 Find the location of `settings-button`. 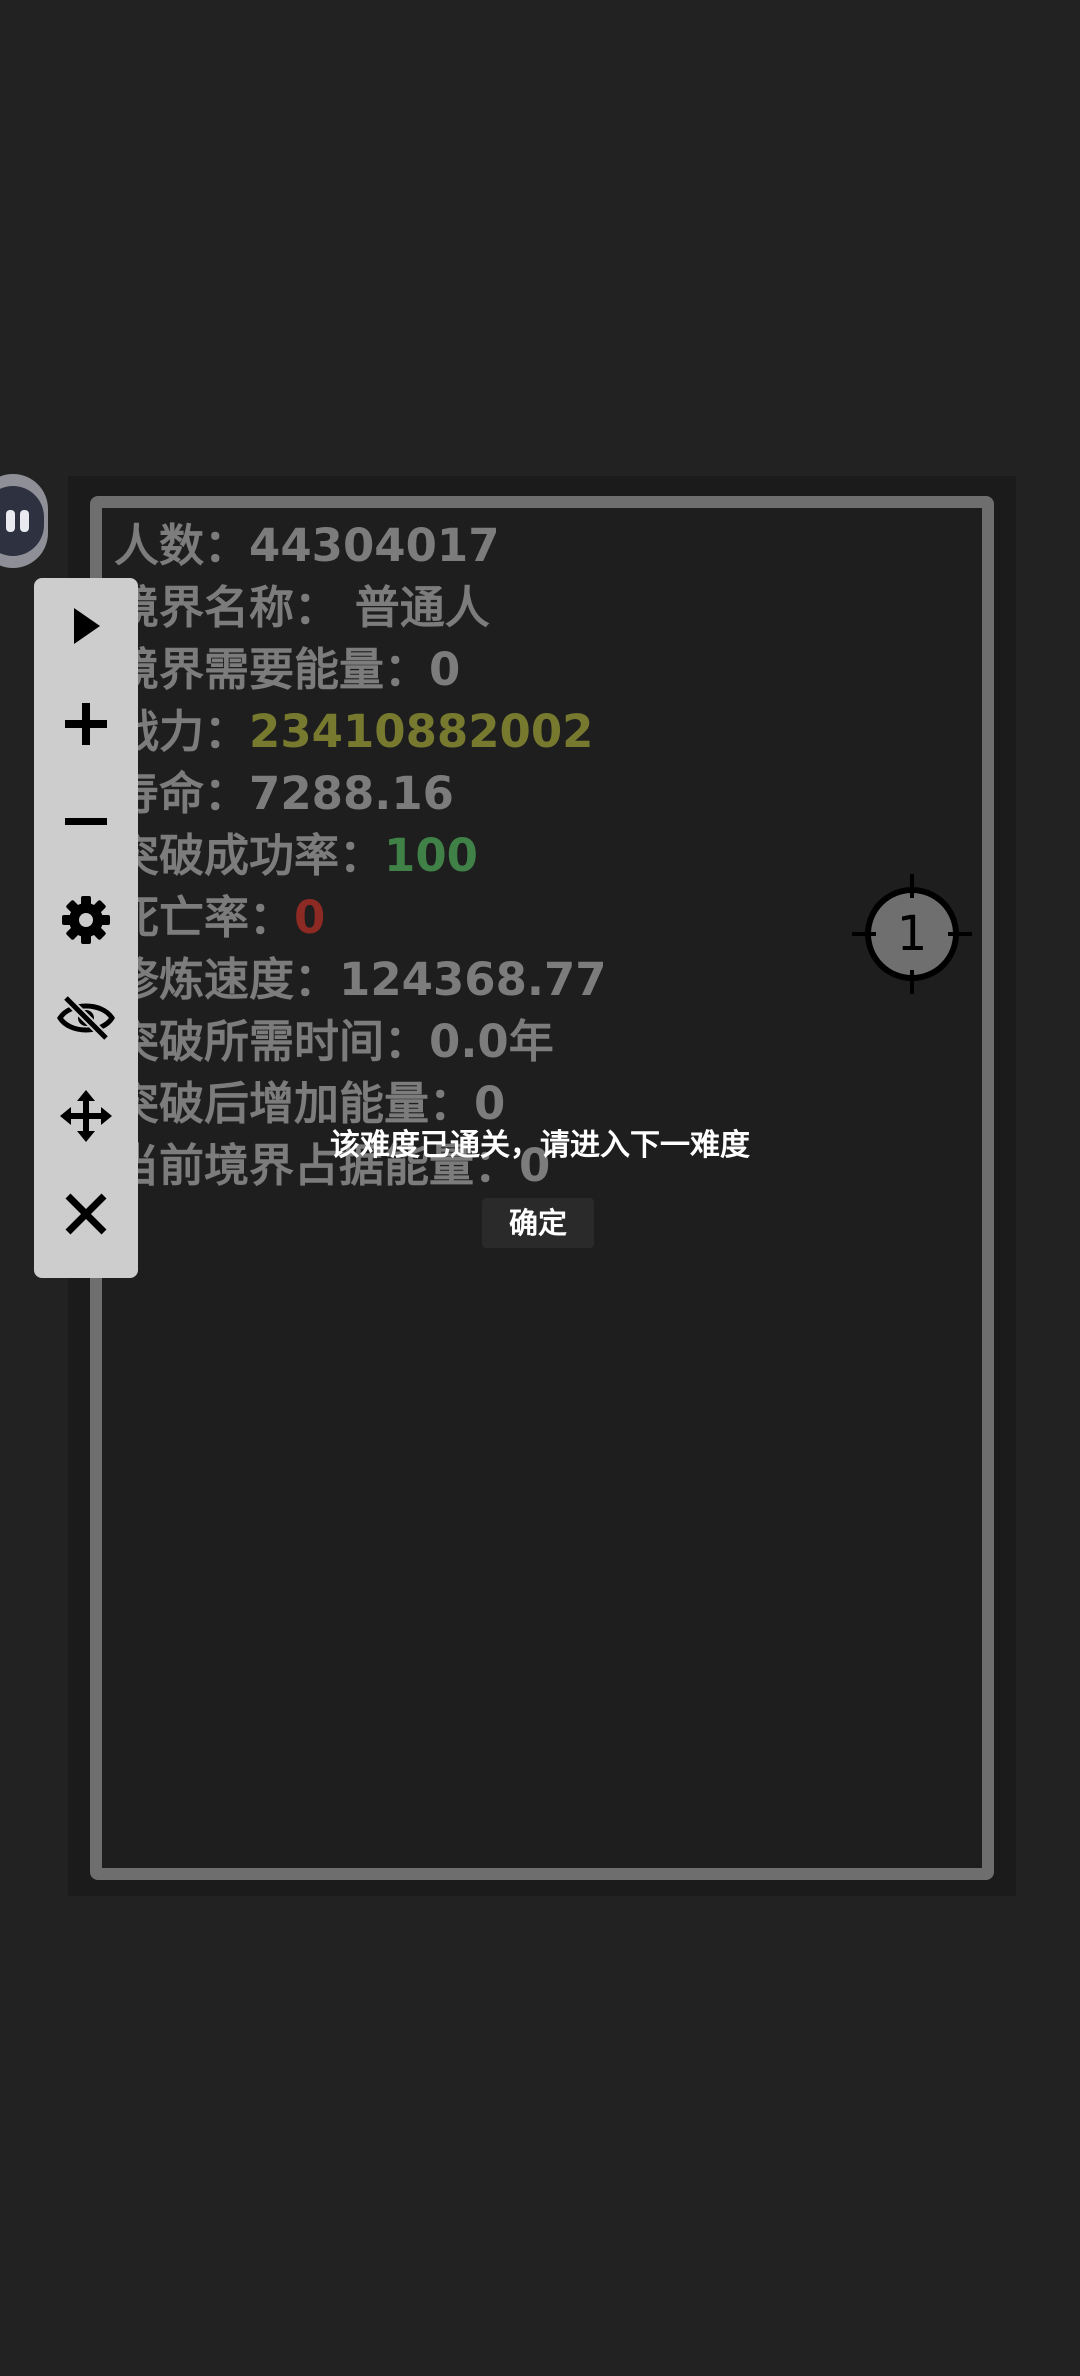

settings-button is located at coordinates (86, 920).